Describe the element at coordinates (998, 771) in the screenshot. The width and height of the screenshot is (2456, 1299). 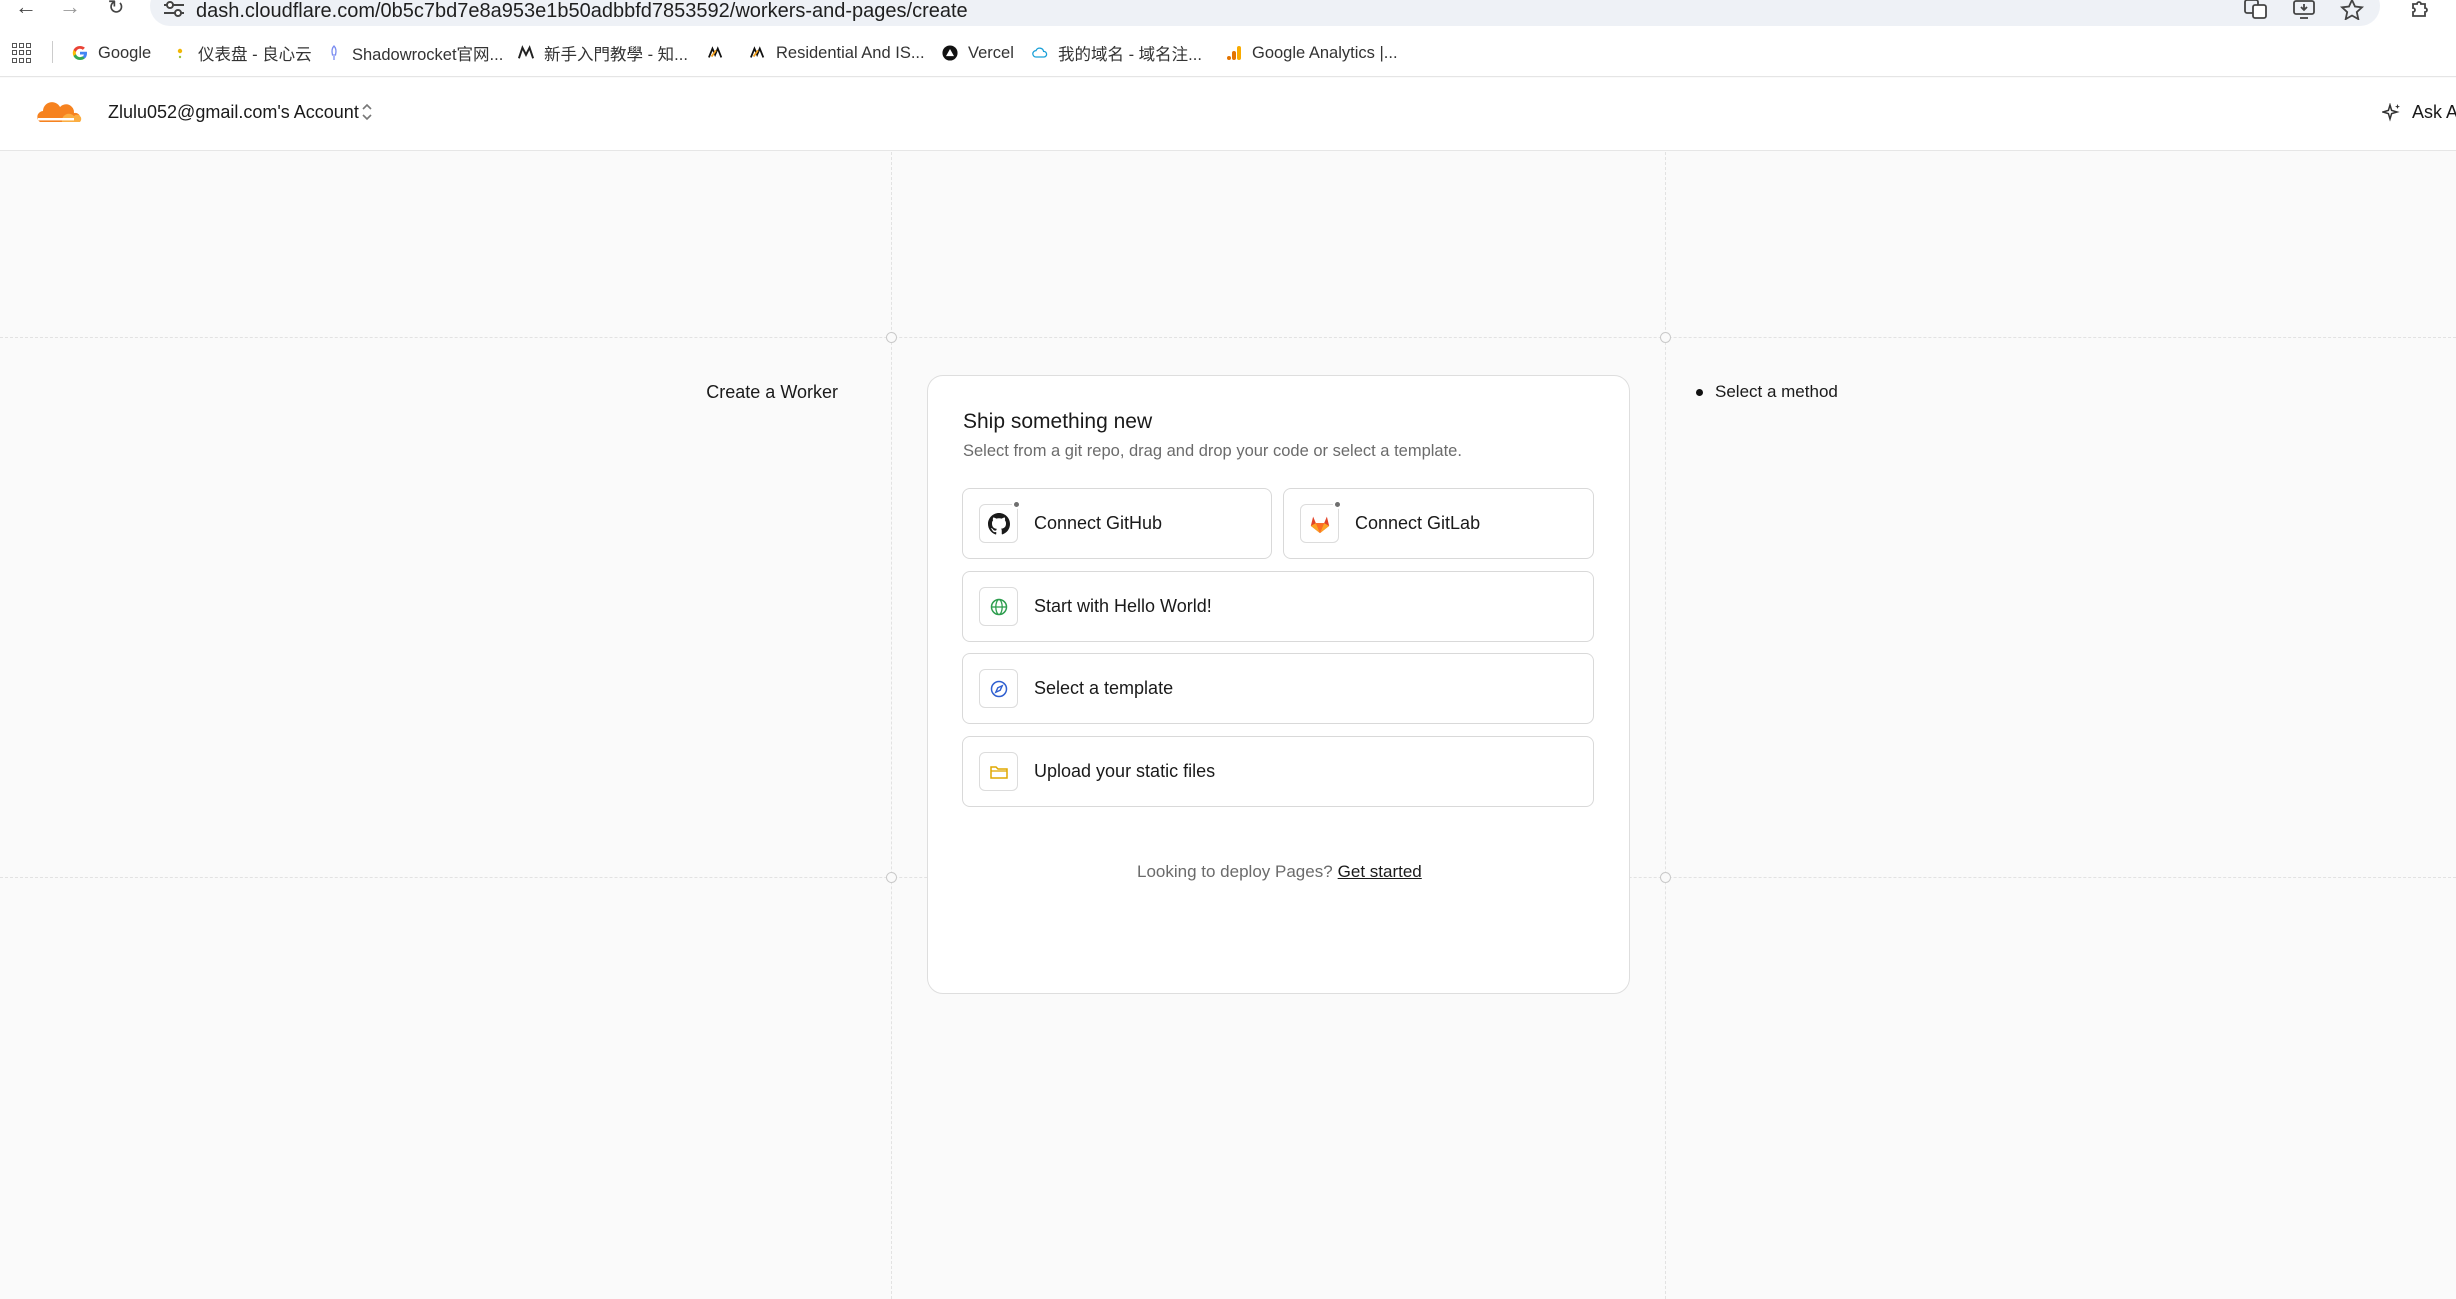
I see `folder-icon` at that location.